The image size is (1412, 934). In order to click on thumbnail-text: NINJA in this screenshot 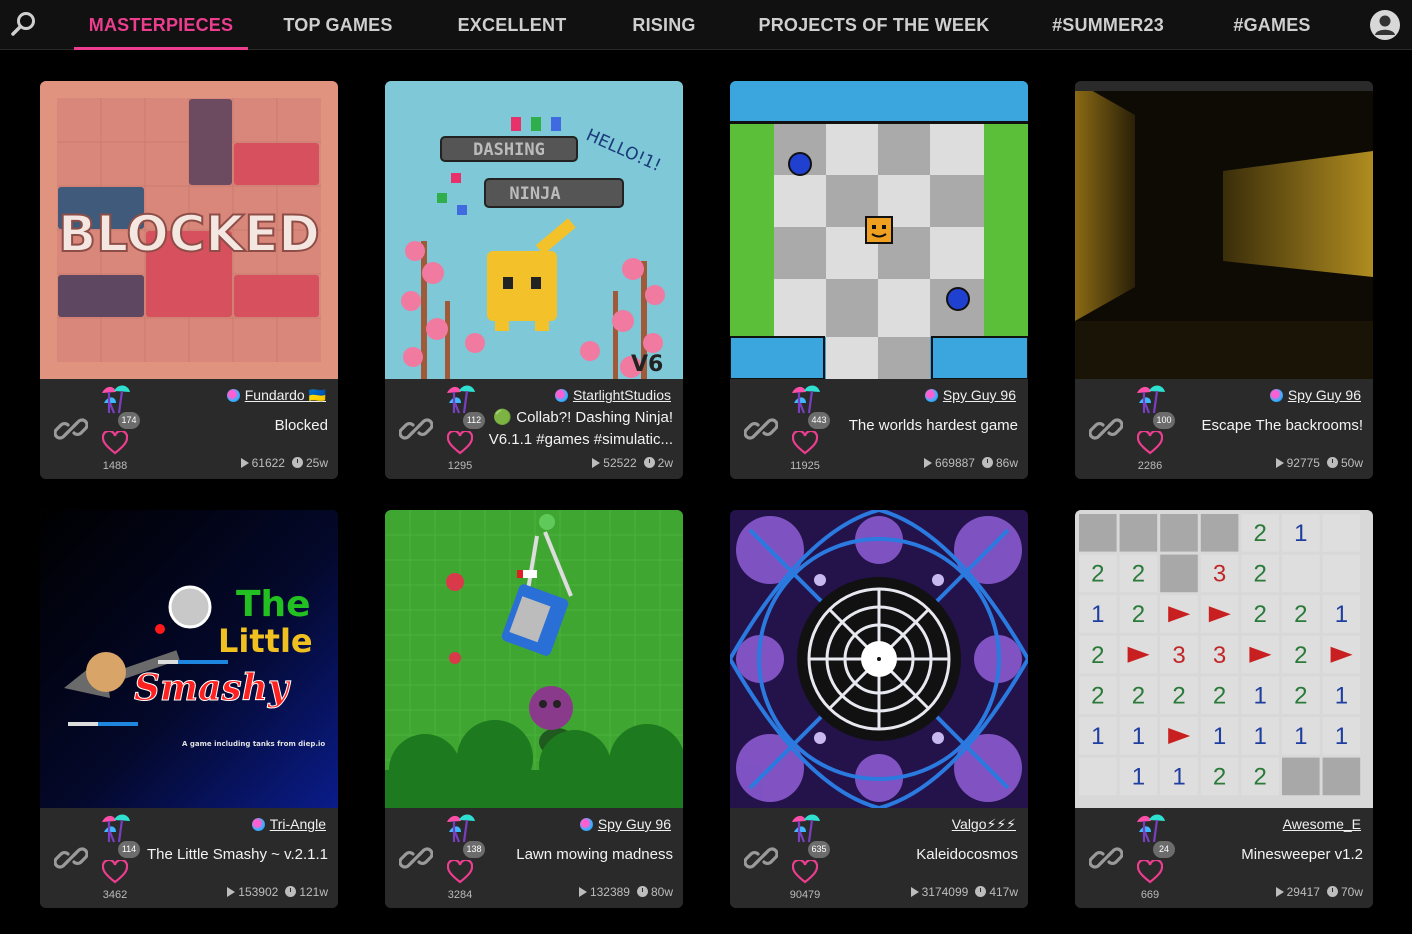, I will do `click(534, 194)`.